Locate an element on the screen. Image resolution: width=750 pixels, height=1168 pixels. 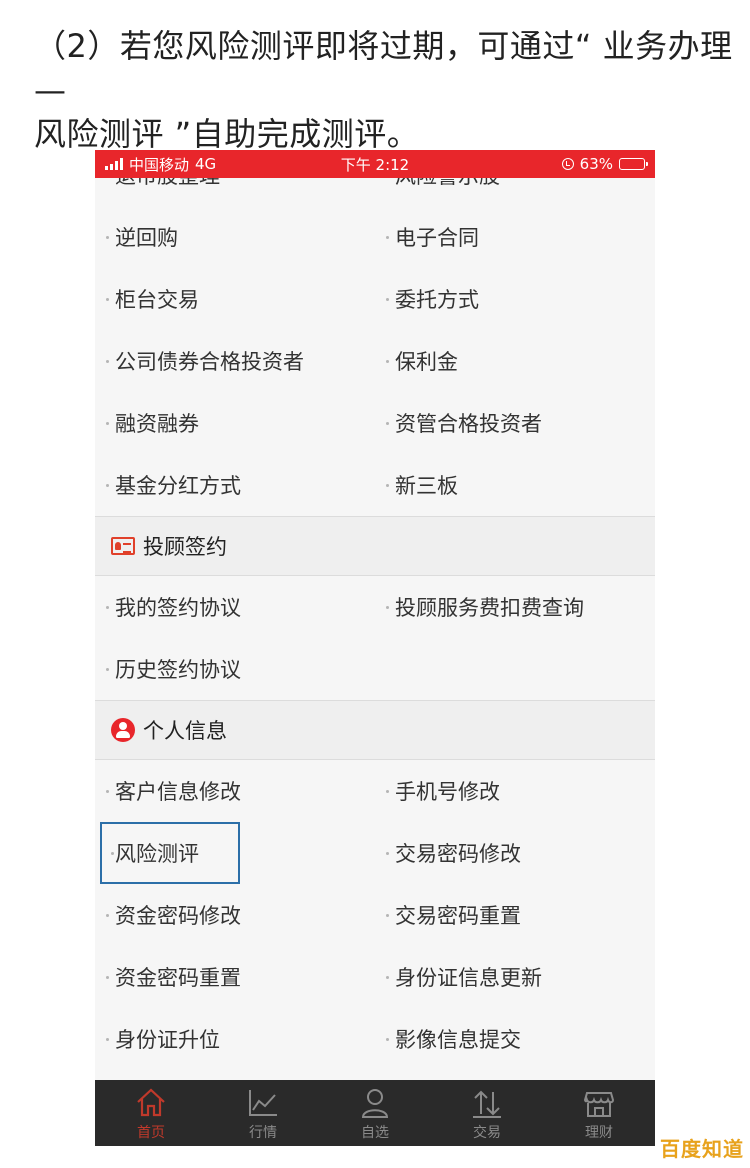
tab-label: 理财 is located at coordinates (599, 1133).